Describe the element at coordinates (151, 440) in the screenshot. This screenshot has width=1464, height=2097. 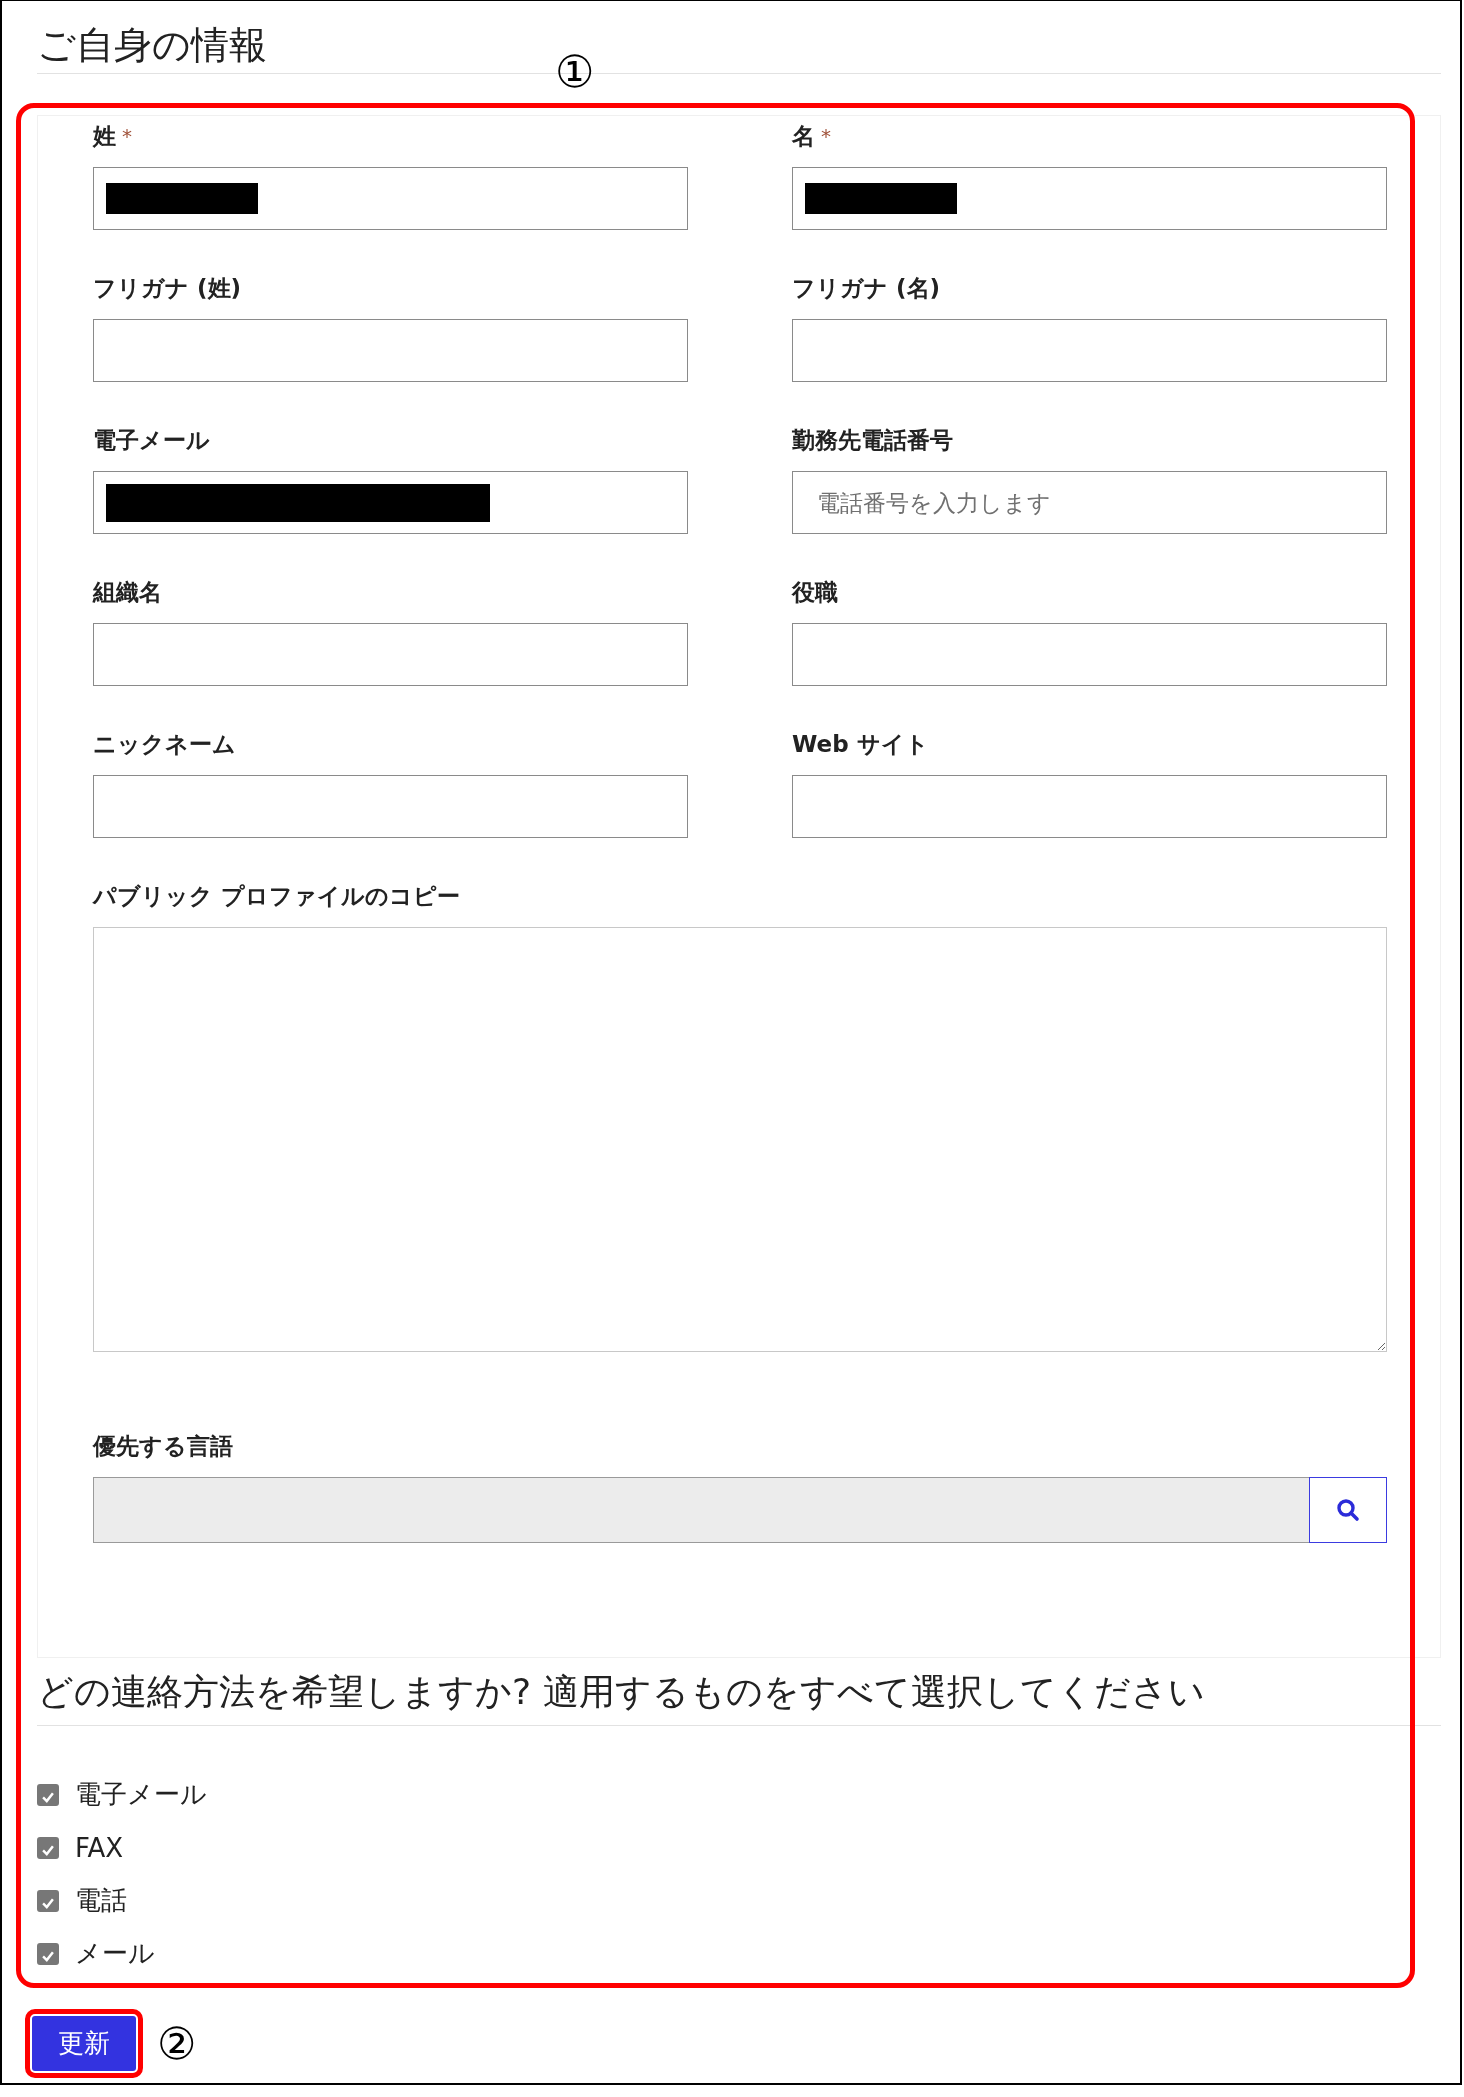
I see `field-label: 電子メール` at that location.